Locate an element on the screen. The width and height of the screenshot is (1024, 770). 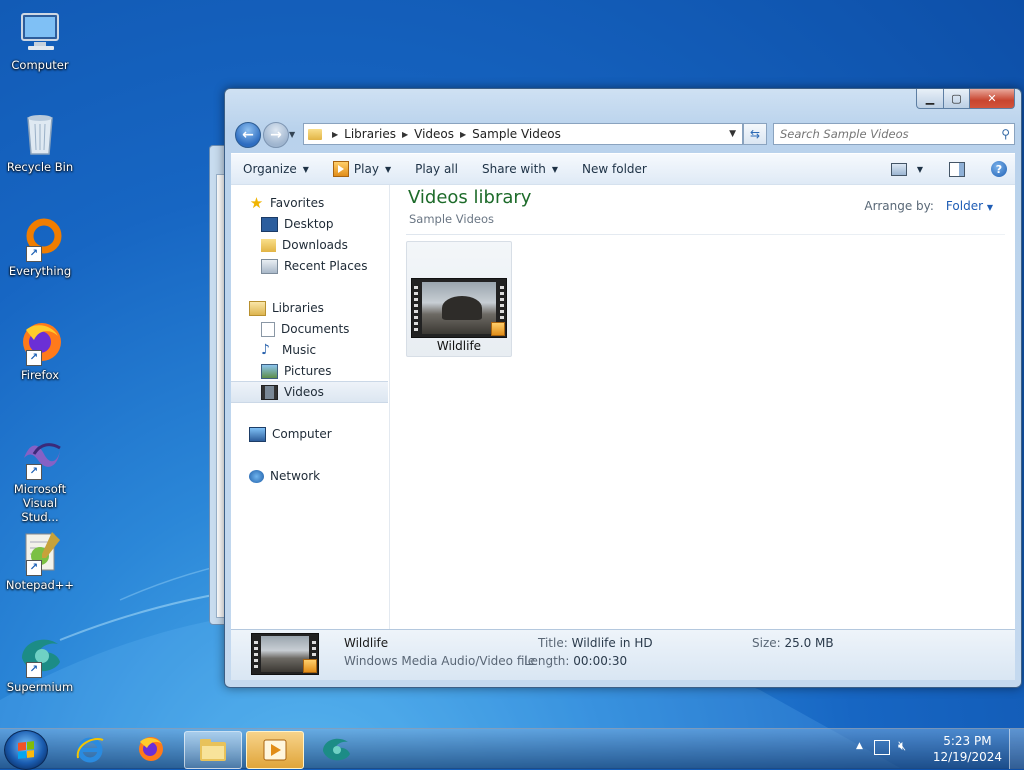
chevron-down-icon: ▼ is located at coordinates (989, 207).